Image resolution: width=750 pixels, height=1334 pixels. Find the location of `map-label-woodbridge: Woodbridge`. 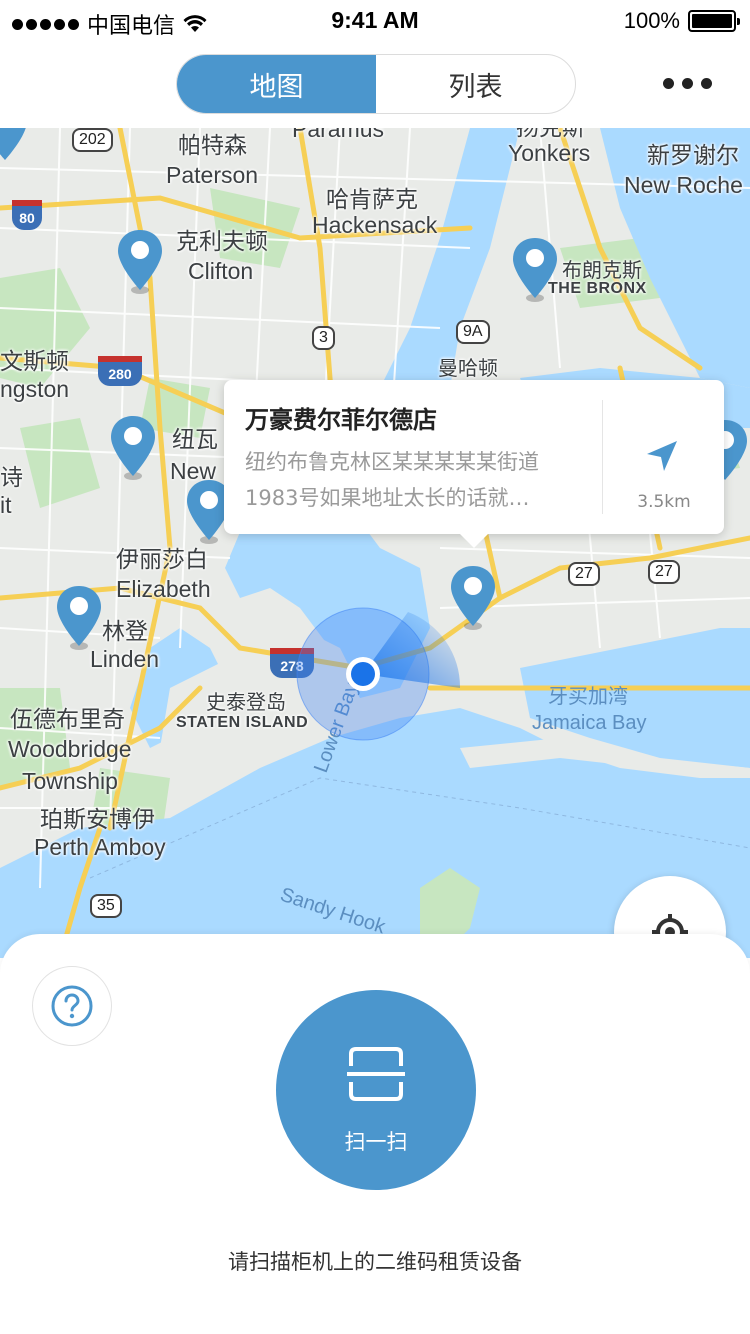

map-label-woodbridge: Woodbridge is located at coordinates (70, 749).